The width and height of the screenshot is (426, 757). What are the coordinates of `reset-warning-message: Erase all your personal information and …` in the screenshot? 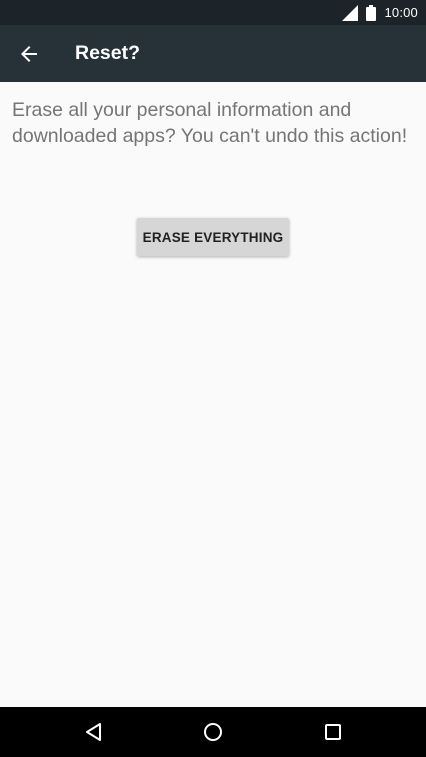 It's located at (210, 123).